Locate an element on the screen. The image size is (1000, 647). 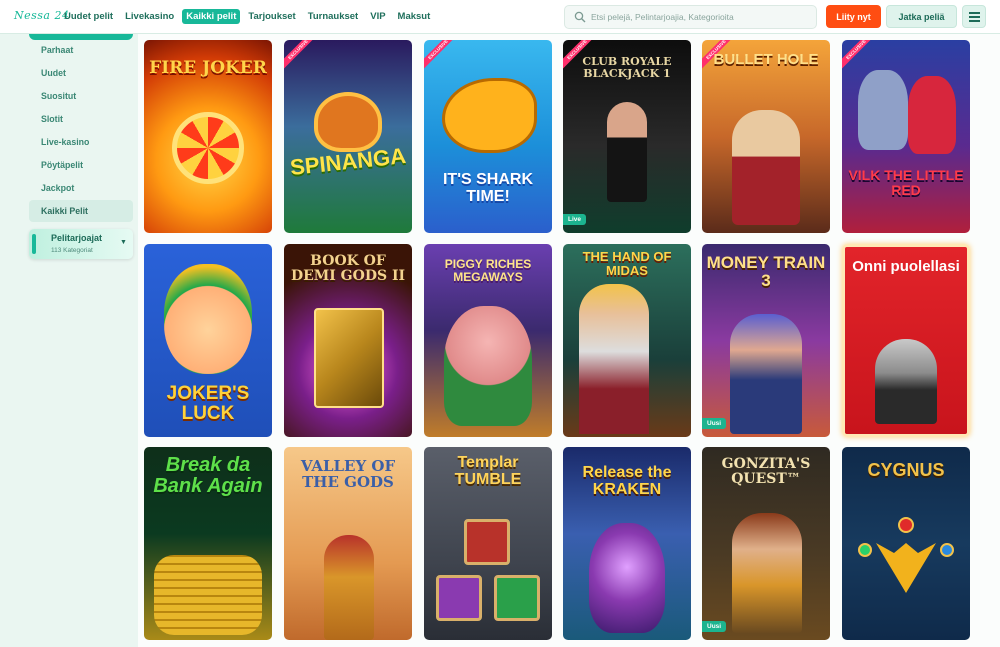
game-card: MONEY TRAIN 3 Uusi is located at coordinates (766, 340).